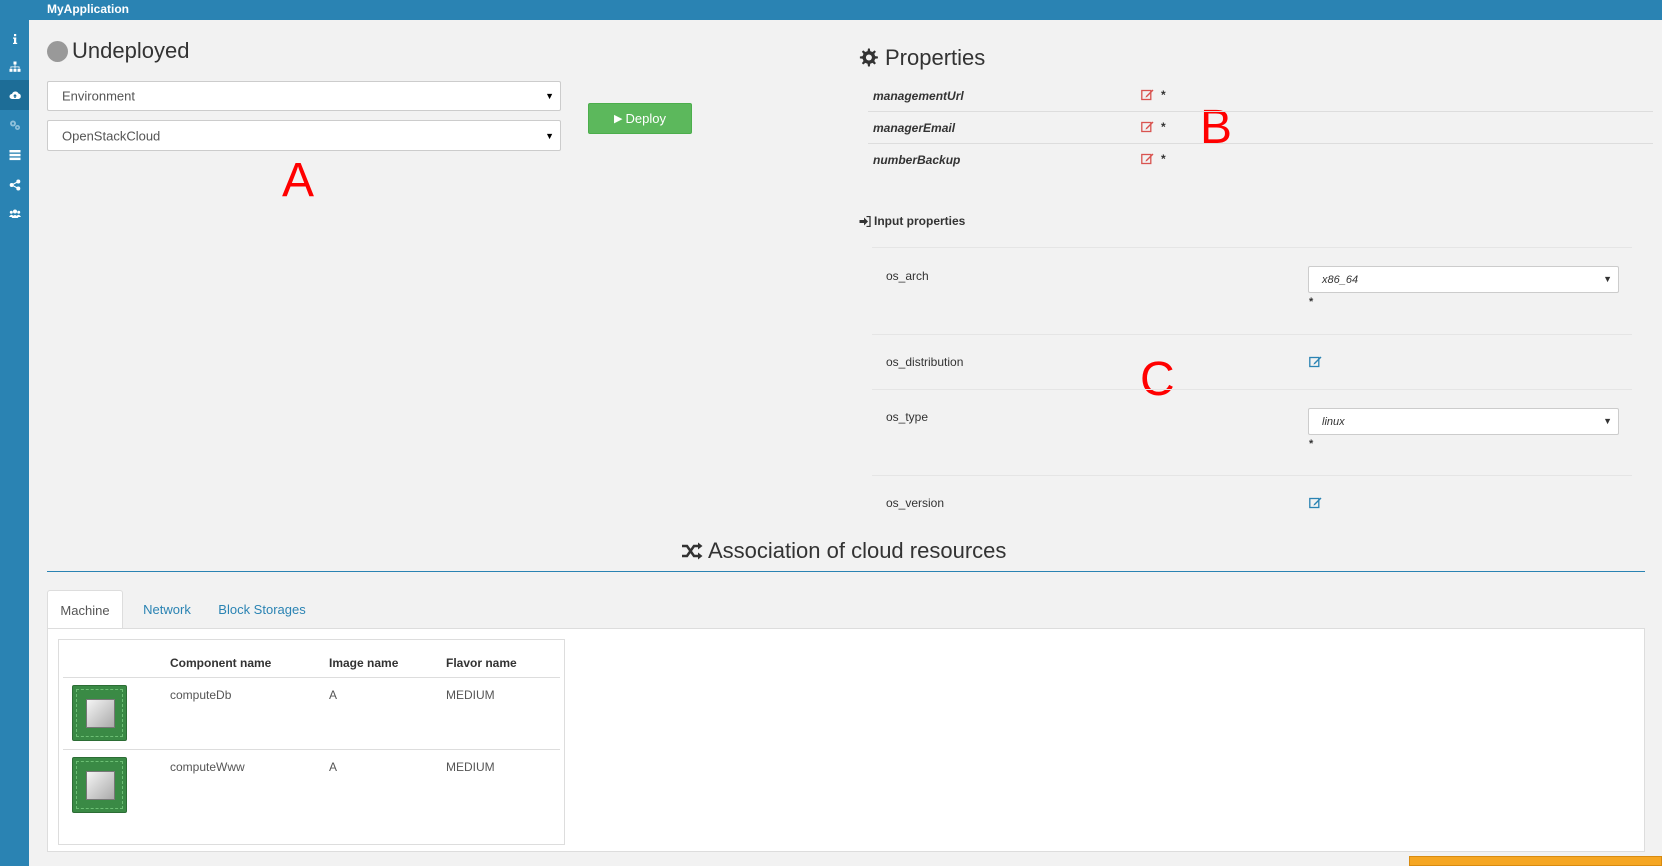  What do you see at coordinates (857, 550) in the screenshot?
I see `association-title: Association of cloud resources` at bounding box center [857, 550].